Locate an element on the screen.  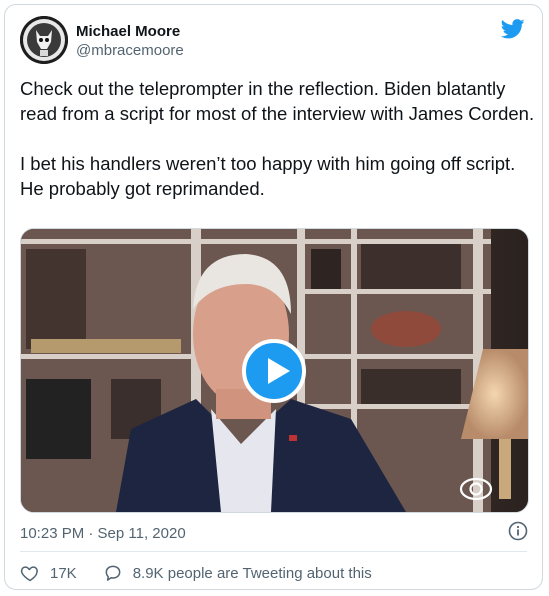
author-name: Michael Moore is located at coordinates (128, 31).